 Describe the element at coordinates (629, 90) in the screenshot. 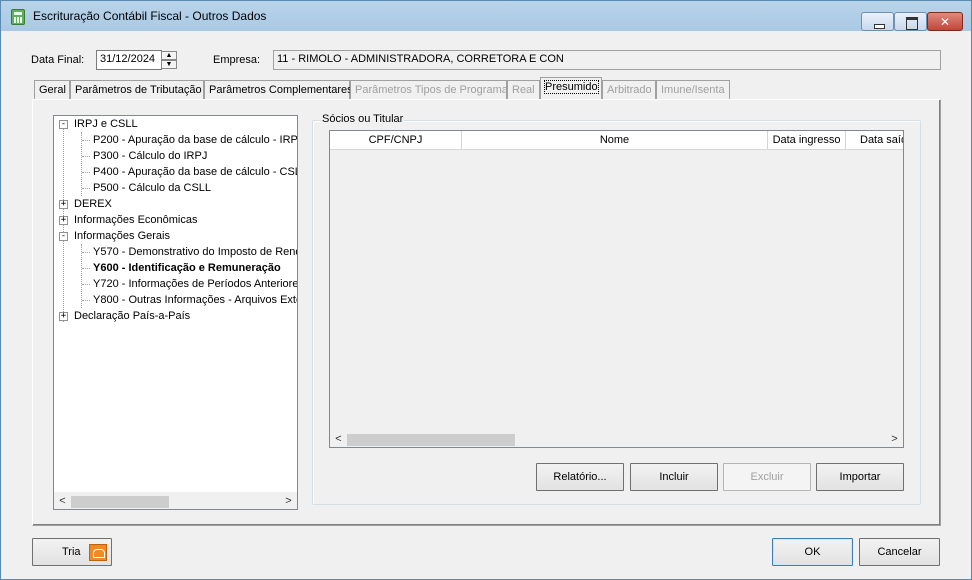

I see `tab-arbitrado: Arbitrado` at that location.